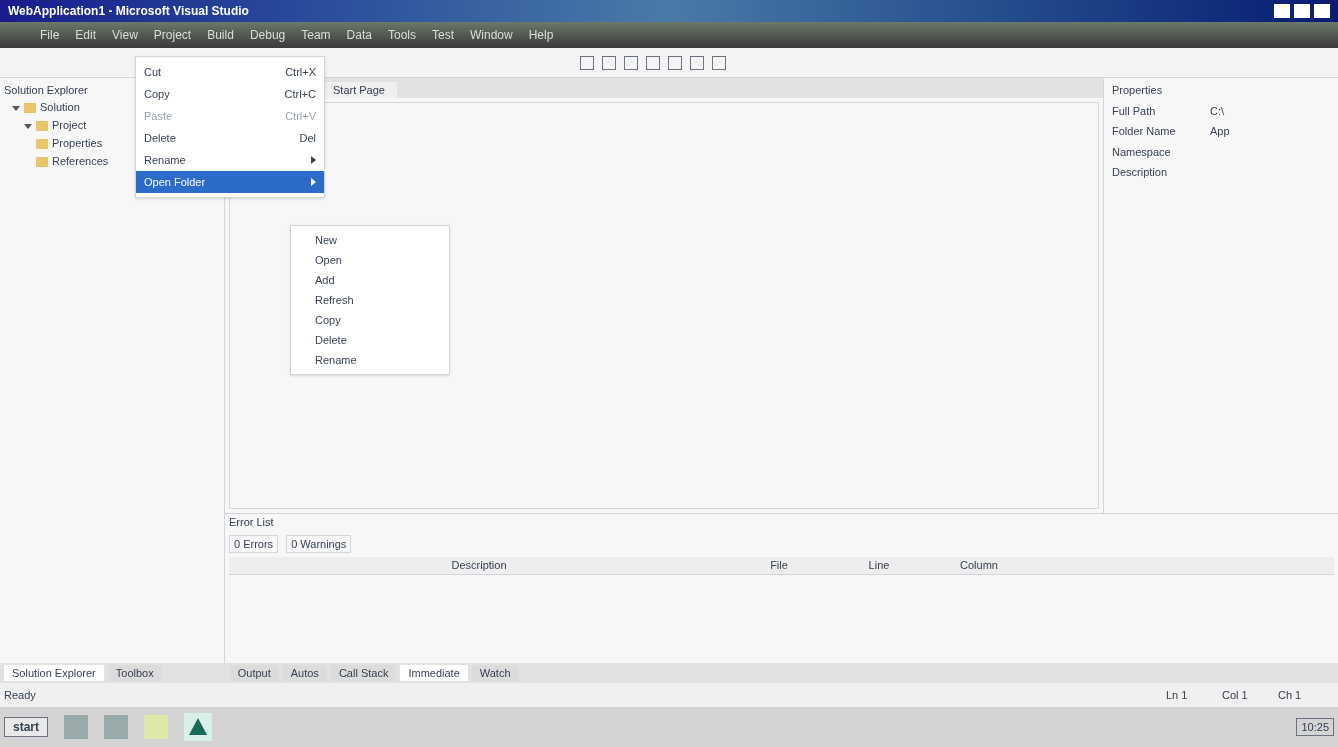 This screenshot has width=1338, height=747. Describe the element at coordinates (69, 125) in the screenshot. I see `tree-item: Project` at that location.